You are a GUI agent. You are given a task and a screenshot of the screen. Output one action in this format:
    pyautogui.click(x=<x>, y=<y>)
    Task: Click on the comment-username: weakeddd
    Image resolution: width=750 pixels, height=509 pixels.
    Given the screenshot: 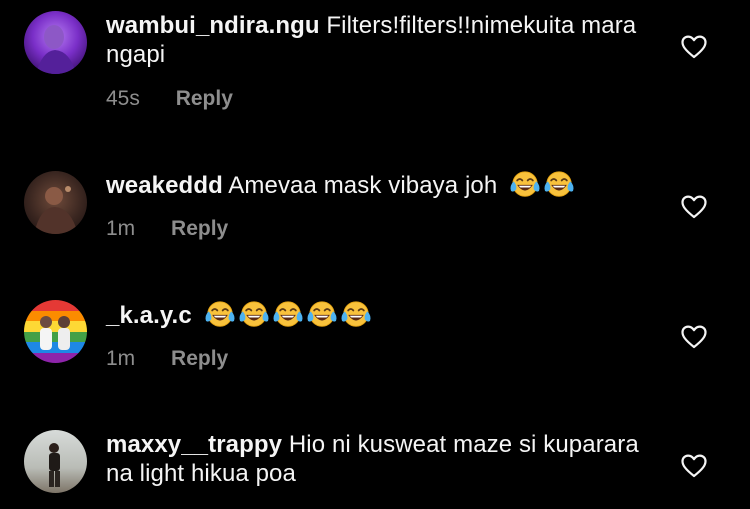 What is the action you would take?
    pyautogui.click(x=164, y=185)
    